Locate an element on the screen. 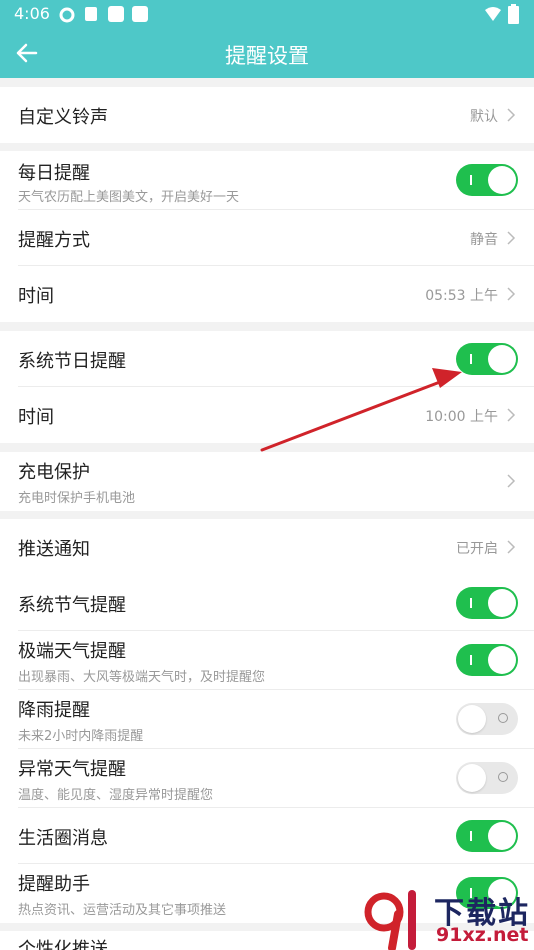 The image size is (534, 950). rain-reminder-toggle is located at coordinates (487, 719).